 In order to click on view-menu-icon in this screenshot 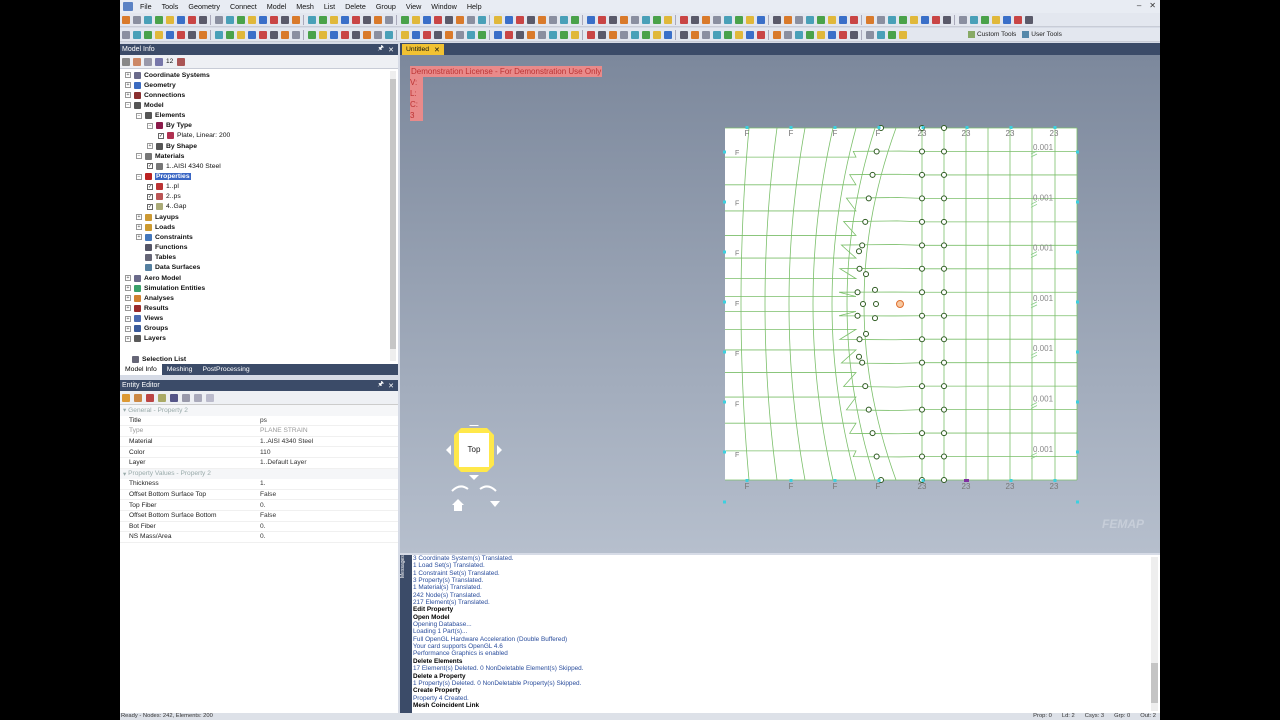, I will do `click(495, 504)`.